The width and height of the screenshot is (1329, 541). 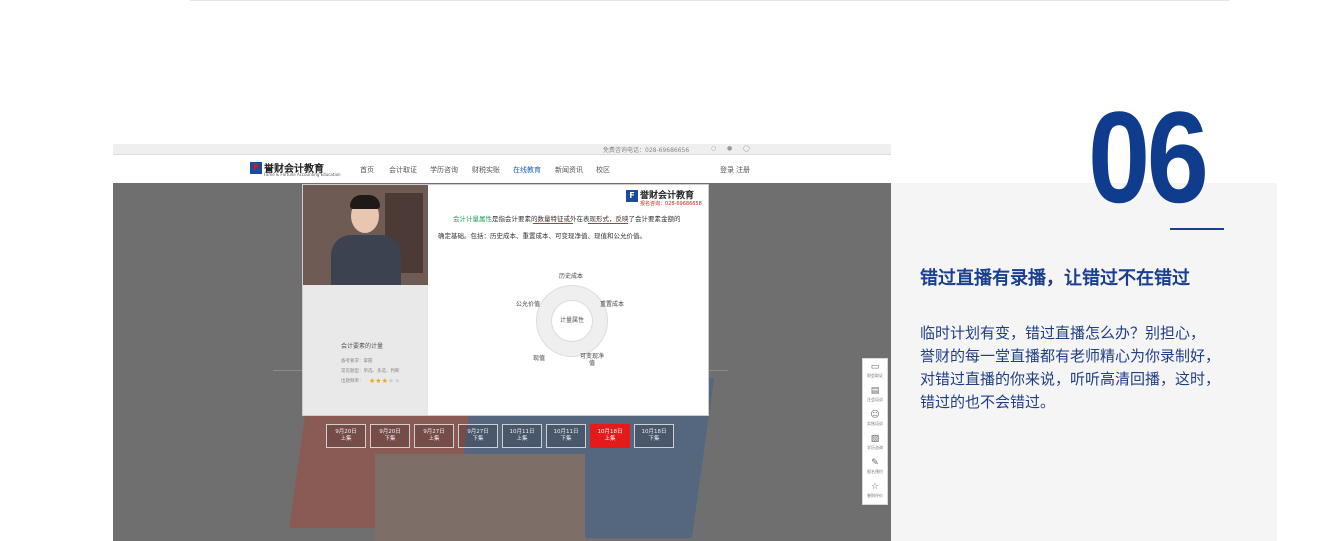 What do you see at coordinates (390, 436) in the screenshot?
I see `episode-button: 9月20日 下集` at bounding box center [390, 436].